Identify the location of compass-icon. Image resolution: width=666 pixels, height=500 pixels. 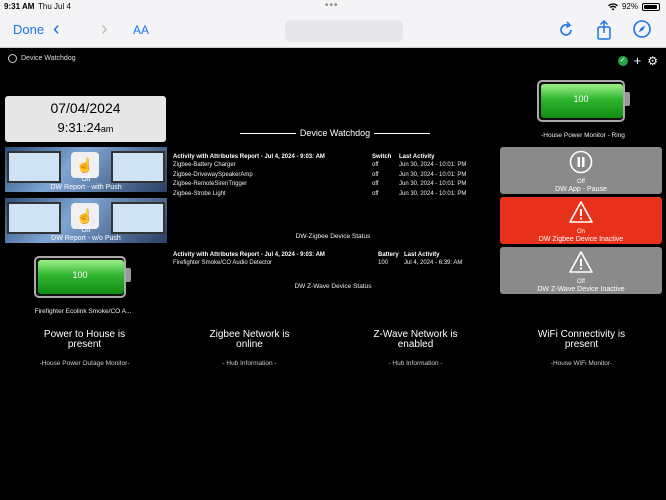
(642, 29).